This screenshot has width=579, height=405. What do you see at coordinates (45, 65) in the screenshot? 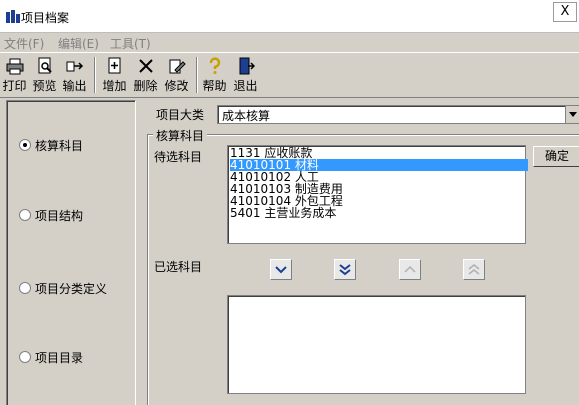
I see `preview-icon` at bounding box center [45, 65].